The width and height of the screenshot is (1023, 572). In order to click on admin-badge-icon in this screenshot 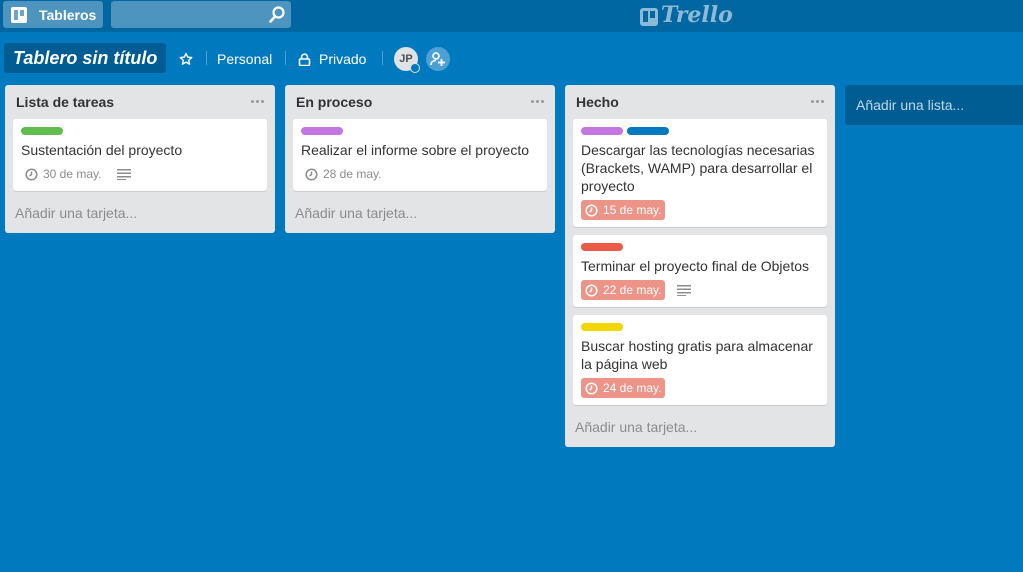, I will do `click(415, 68)`.